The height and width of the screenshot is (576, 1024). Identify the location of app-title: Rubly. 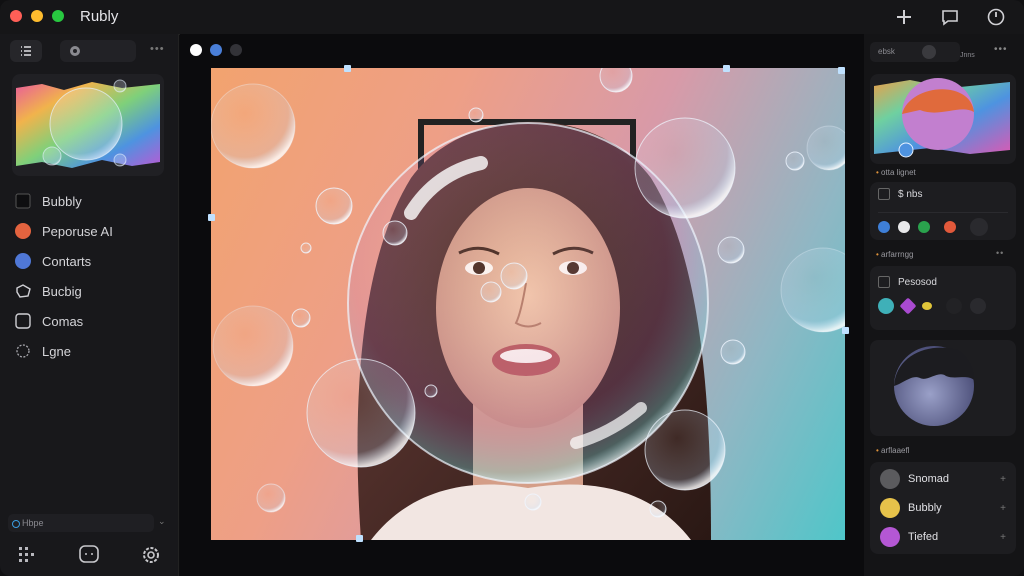
(99, 16).